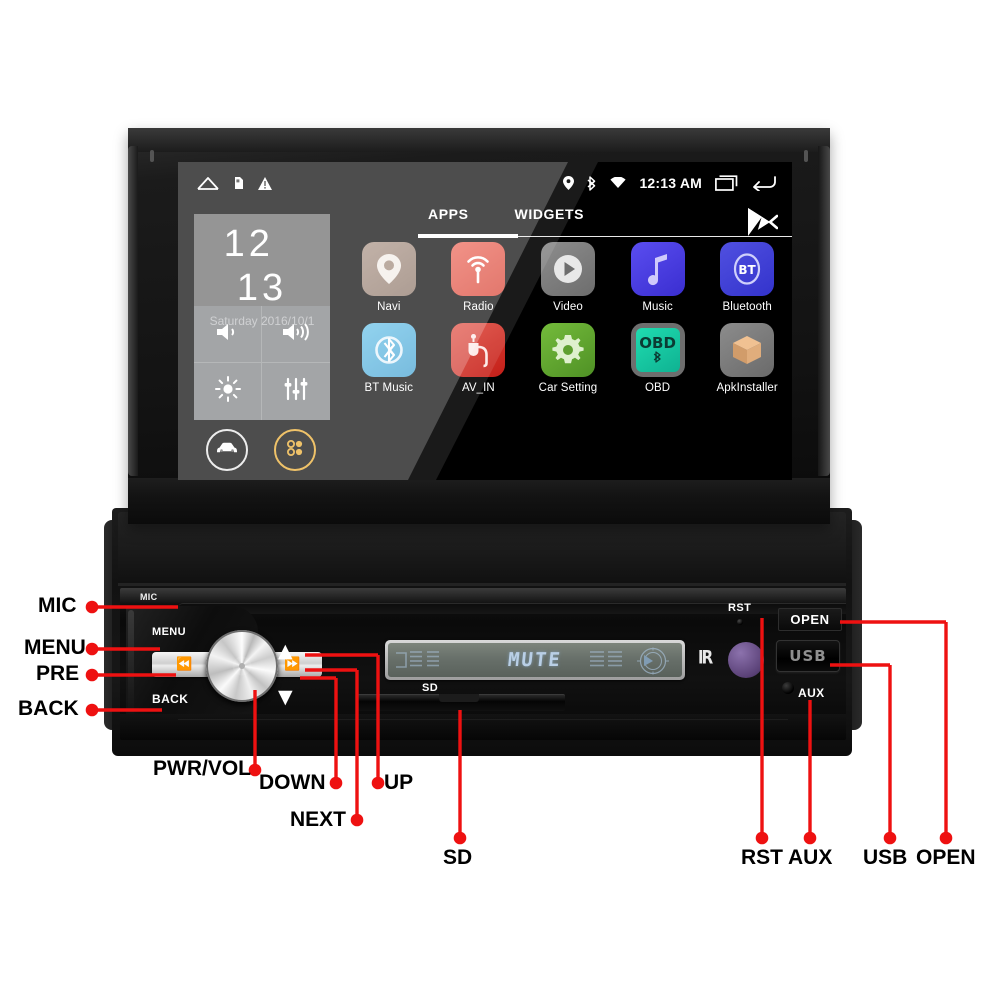 The height and width of the screenshot is (1000, 1000). I want to click on tab-active-indicator, so click(468, 236).